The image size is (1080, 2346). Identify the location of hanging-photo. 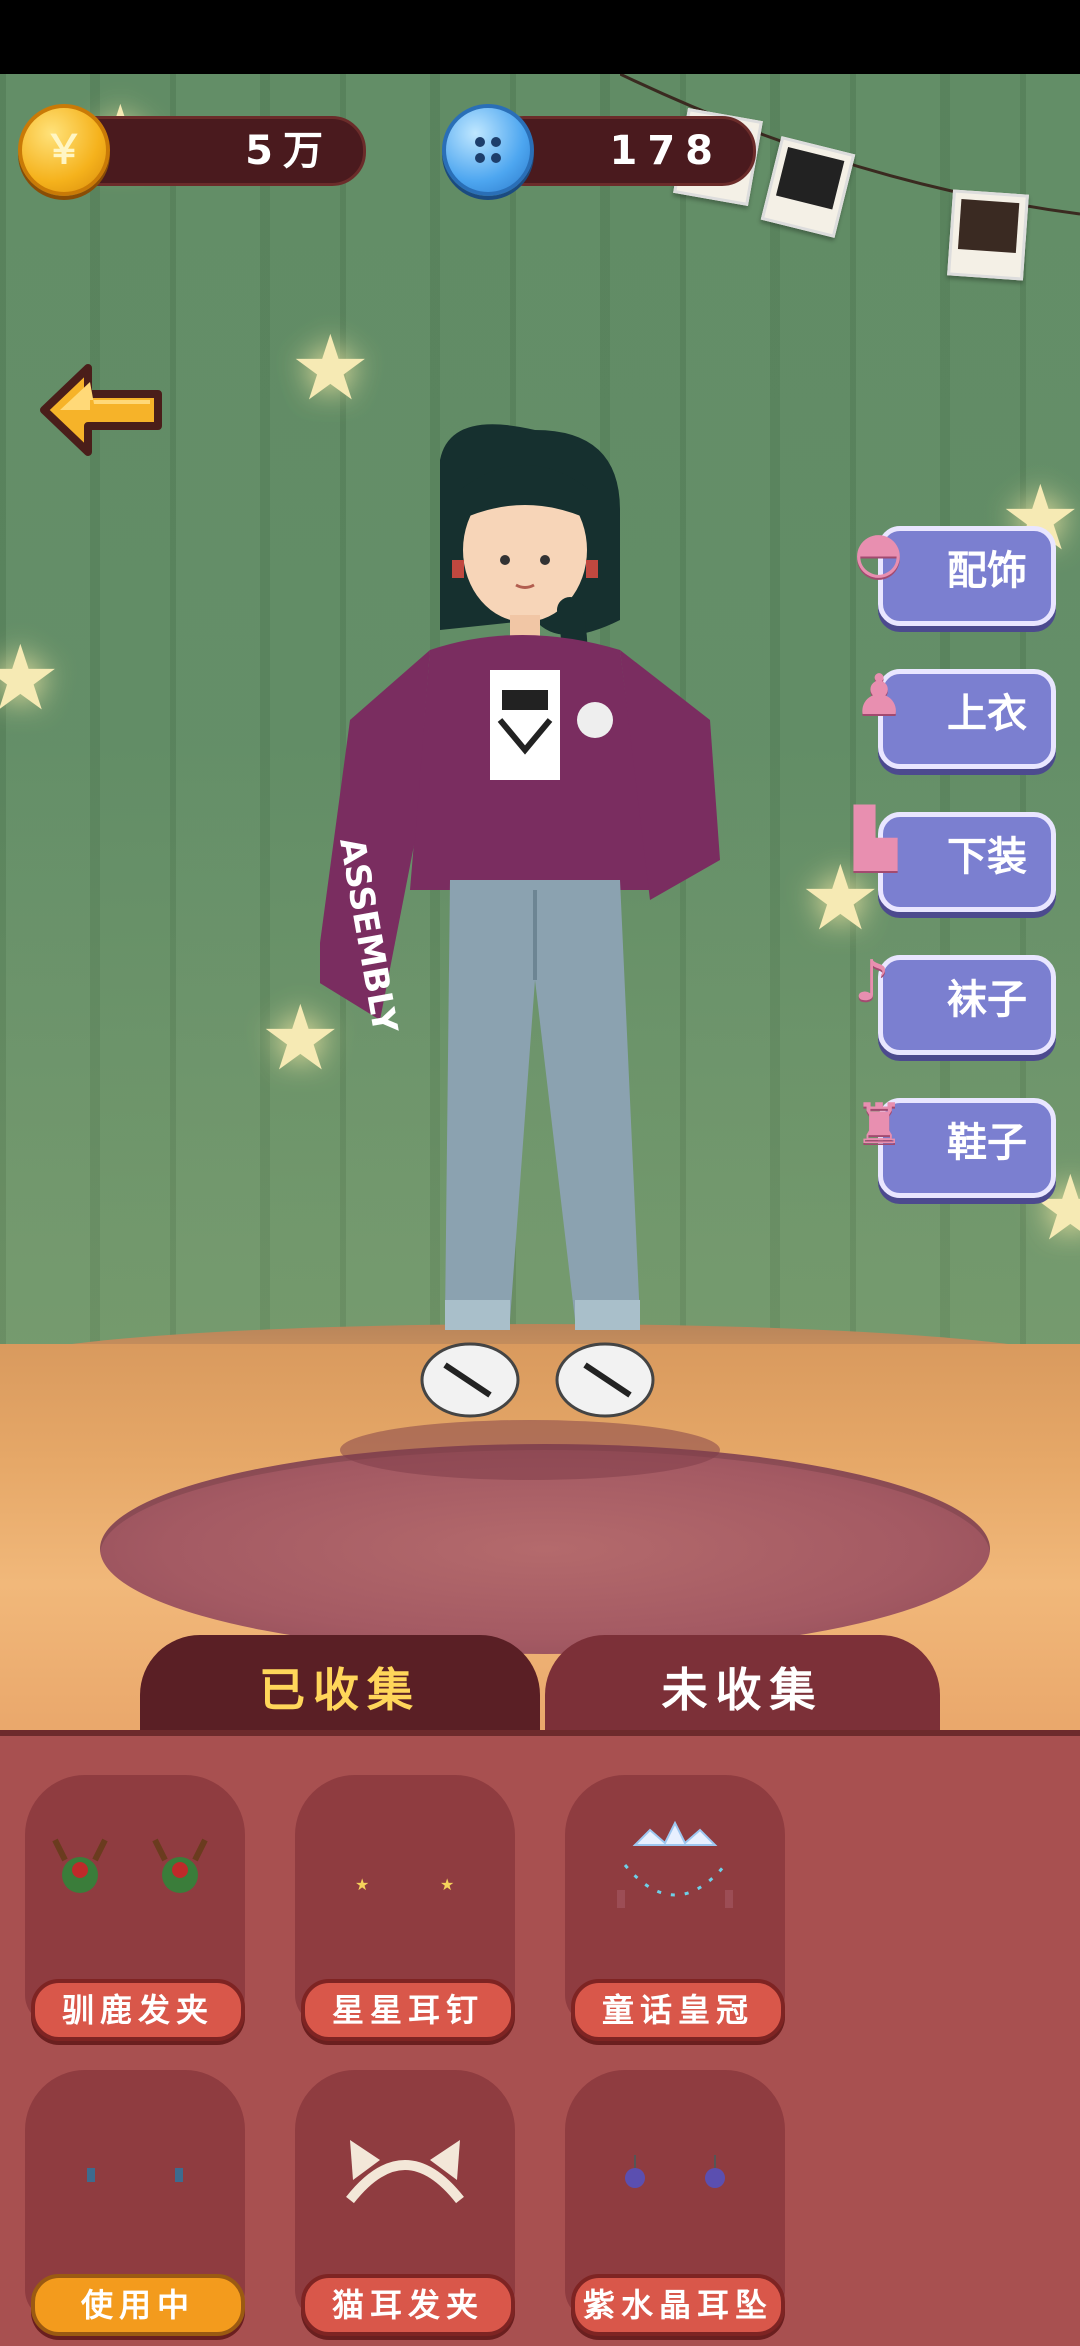
(988, 235).